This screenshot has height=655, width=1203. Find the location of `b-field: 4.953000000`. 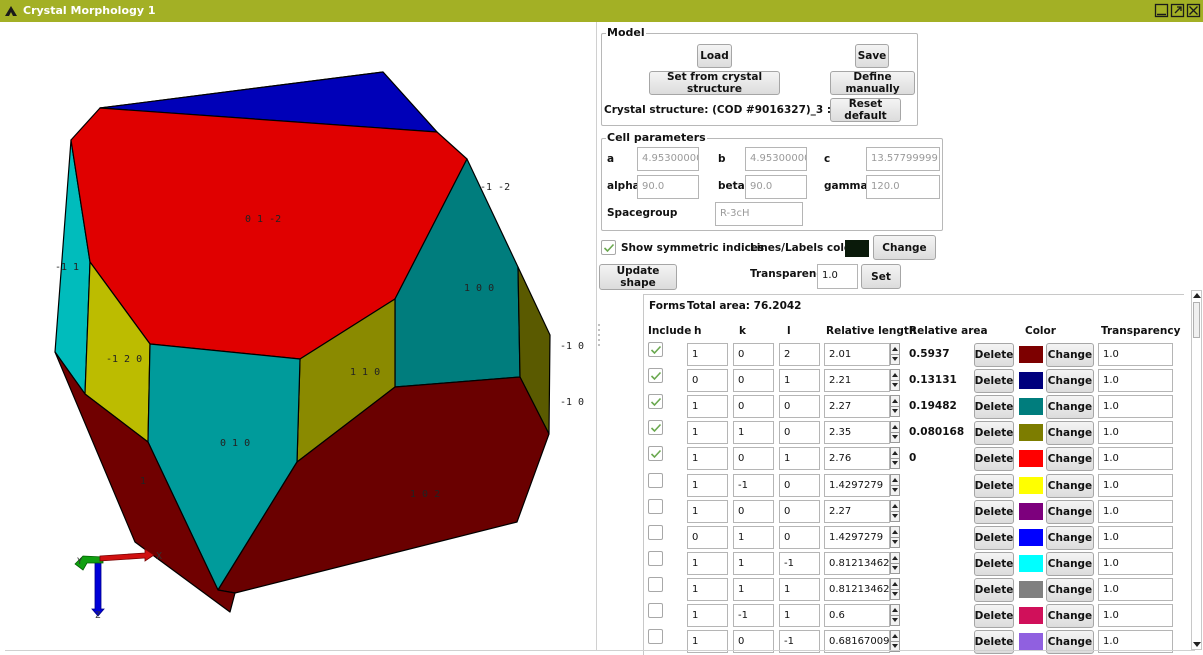

b-field: 4.953000000 is located at coordinates (776, 159).